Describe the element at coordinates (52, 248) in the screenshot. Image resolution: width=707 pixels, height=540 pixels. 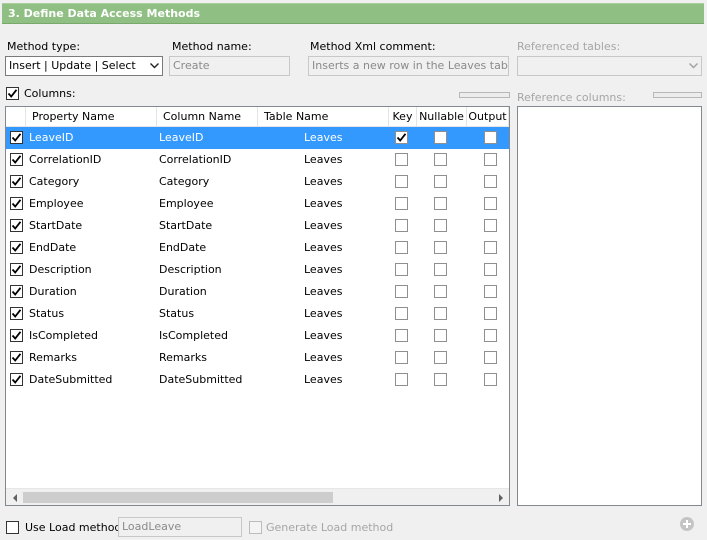
I see `cell-property-name: EndDate` at that location.